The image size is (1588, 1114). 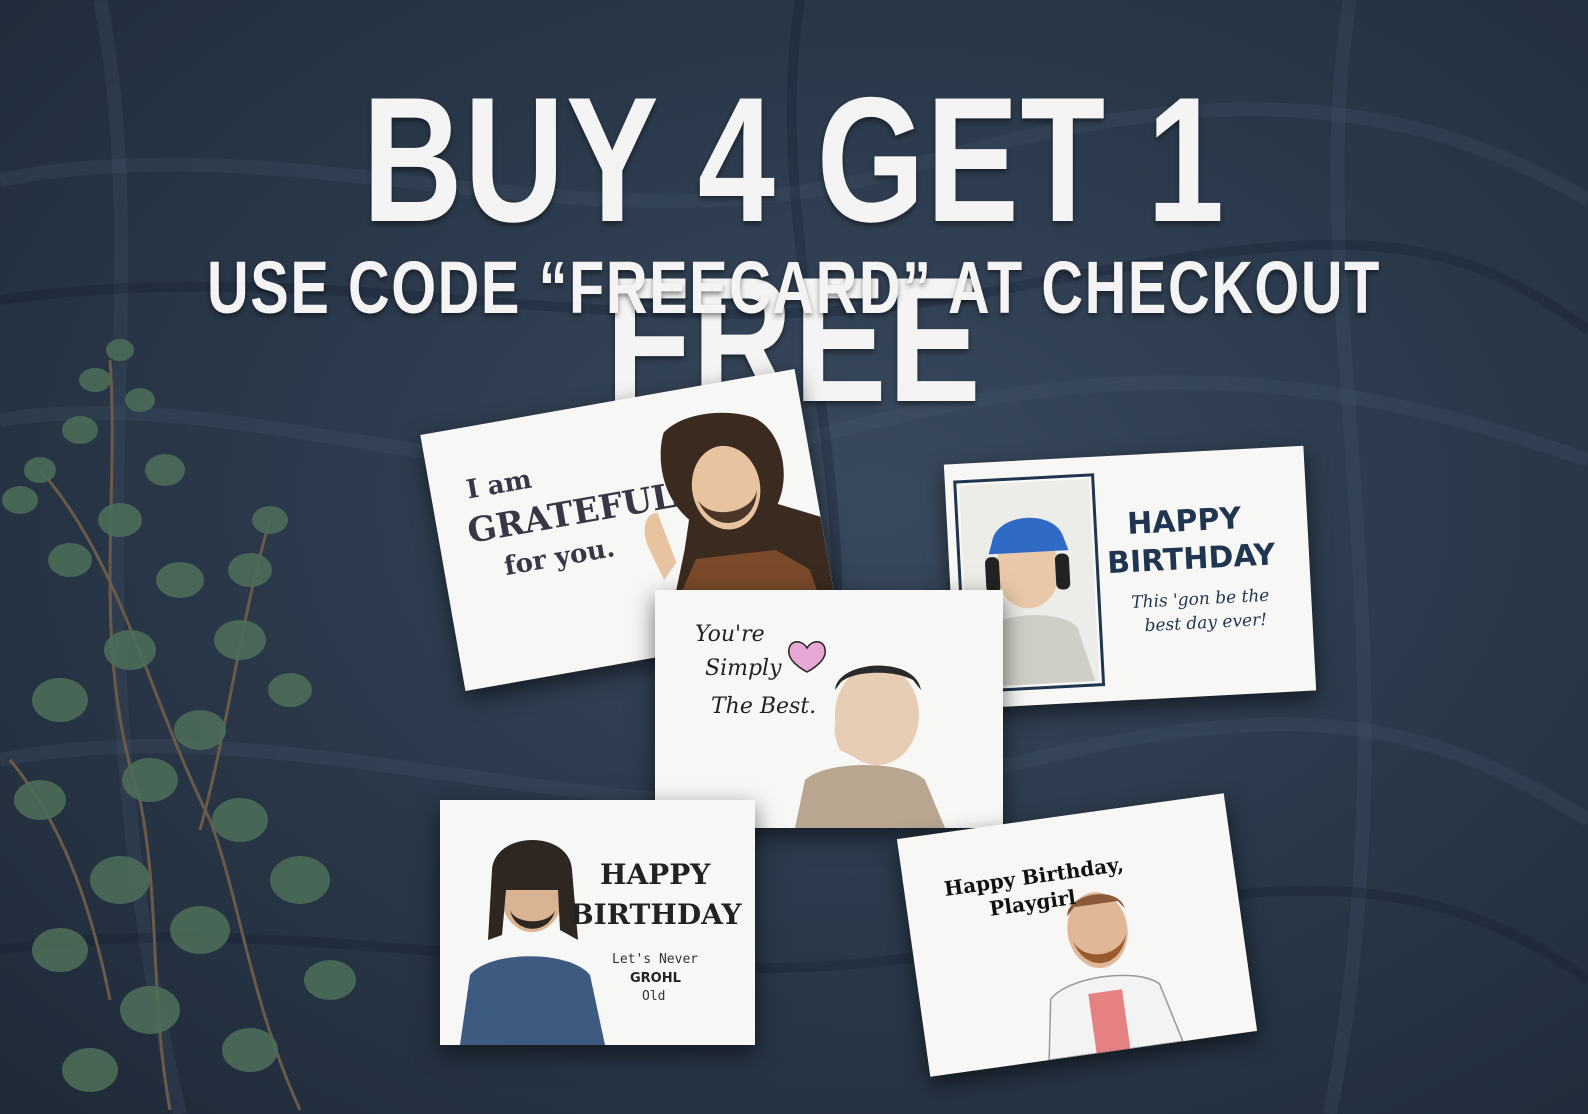 What do you see at coordinates (730, 634) in the screenshot?
I see `card-simply-best-line1: You're` at bounding box center [730, 634].